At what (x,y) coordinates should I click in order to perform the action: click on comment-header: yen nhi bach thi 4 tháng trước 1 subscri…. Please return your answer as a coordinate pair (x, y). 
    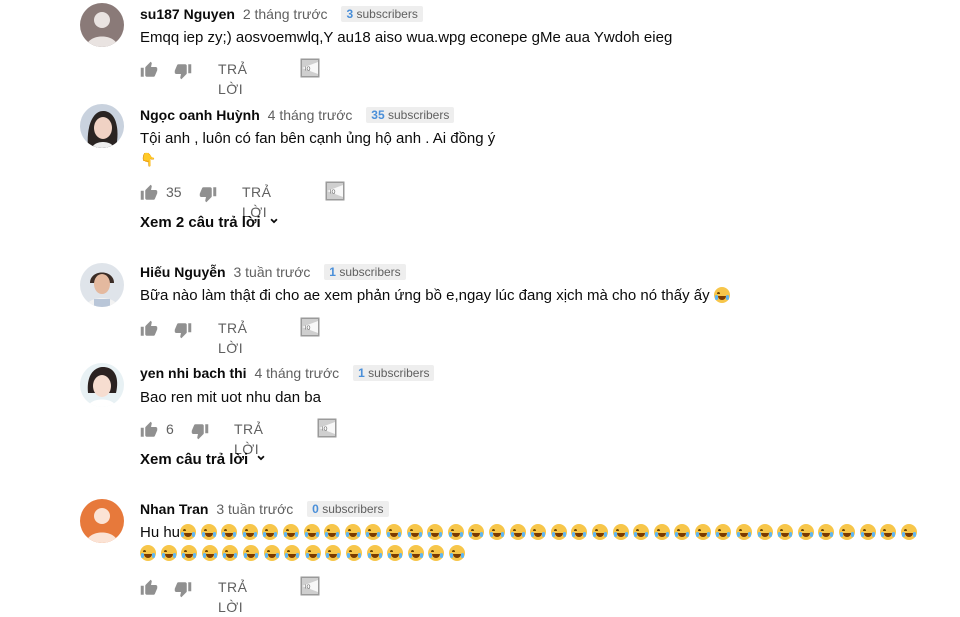
    Looking at the image, I should click on (287, 373).